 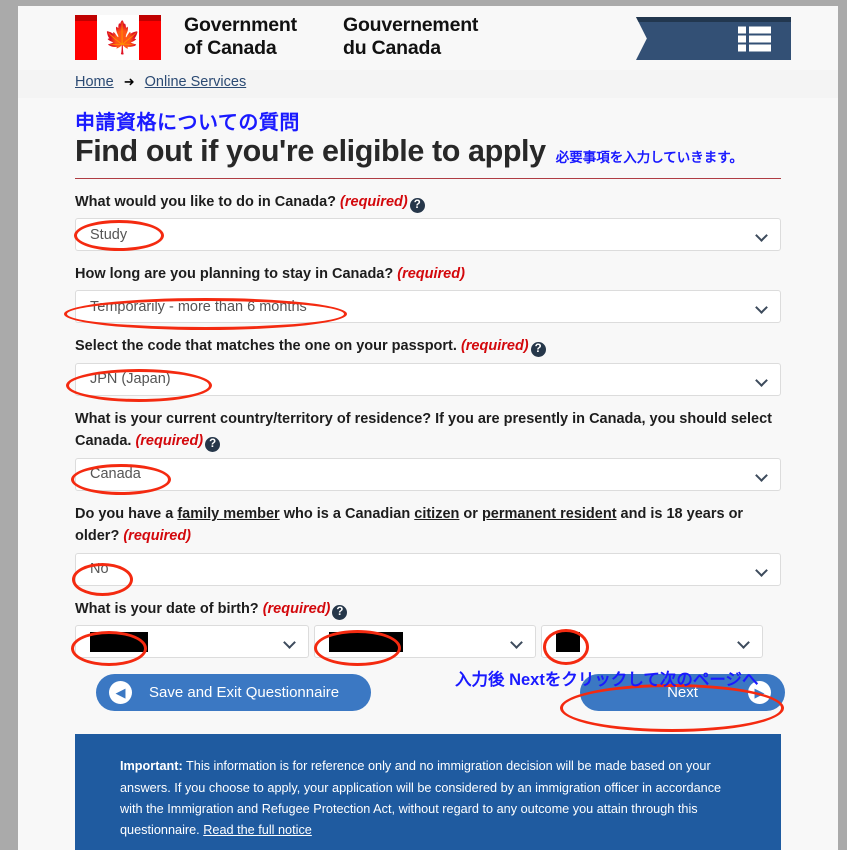 What do you see at coordinates (196, 82) in the screenshot?
I see `breadcrumb-link-online-services: Online Services` at bounding box center [196, 82].